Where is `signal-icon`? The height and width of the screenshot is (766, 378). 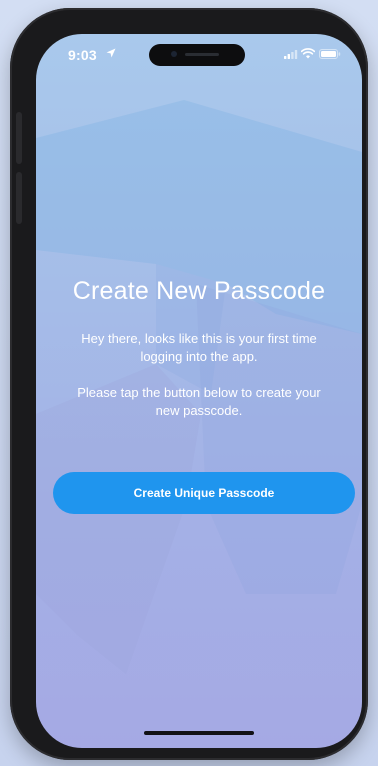 signal-icon is located at coordinates (291, 54).